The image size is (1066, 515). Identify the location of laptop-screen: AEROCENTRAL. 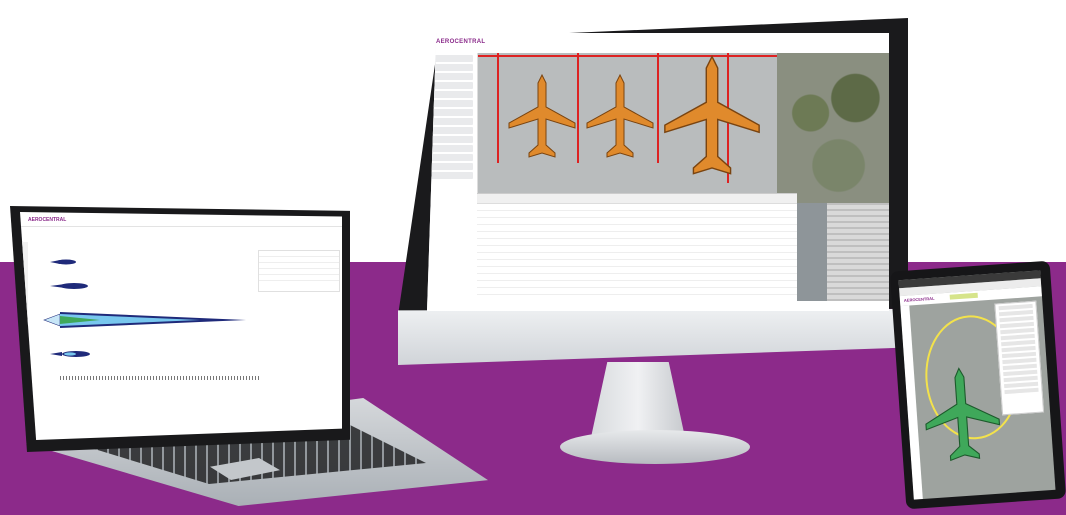
(181, 326).